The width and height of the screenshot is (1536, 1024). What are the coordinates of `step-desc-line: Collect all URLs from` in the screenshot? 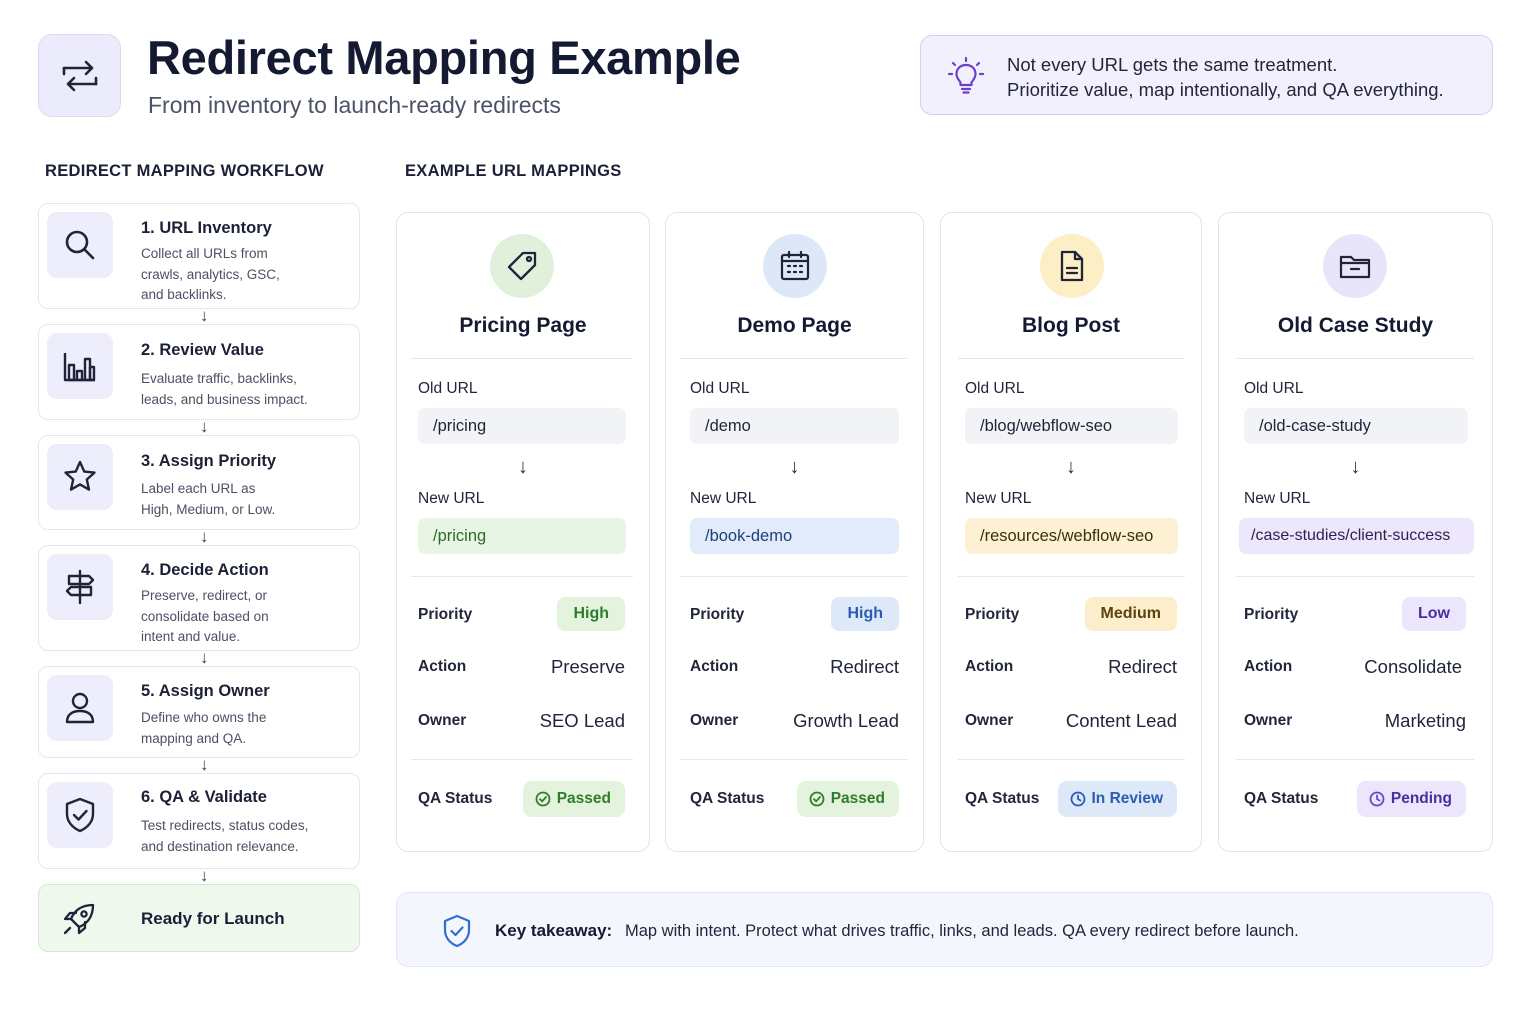 It's located at (204, 253).